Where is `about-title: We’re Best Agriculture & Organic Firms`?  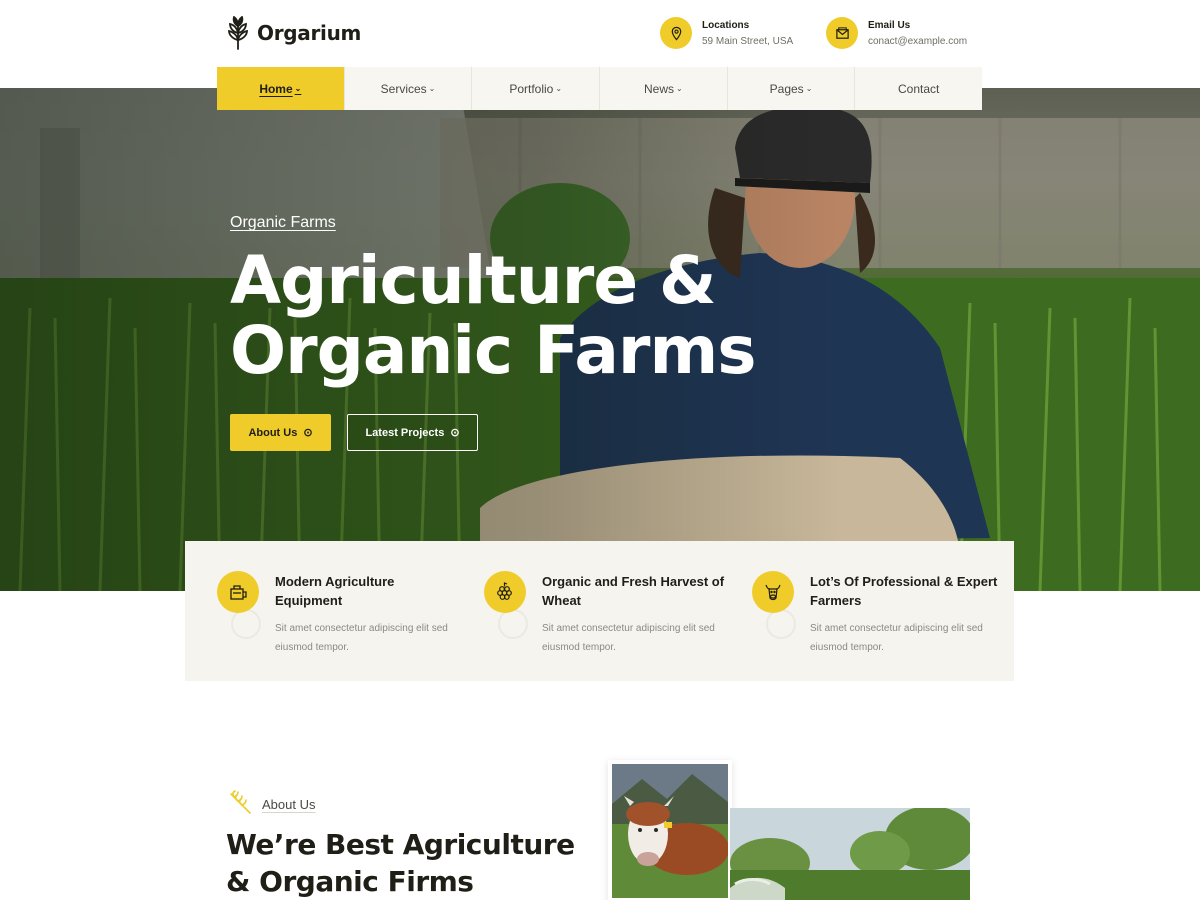
about-title: We’re Best Agriculture & Organic Firms is located at coordinates (400, 863).